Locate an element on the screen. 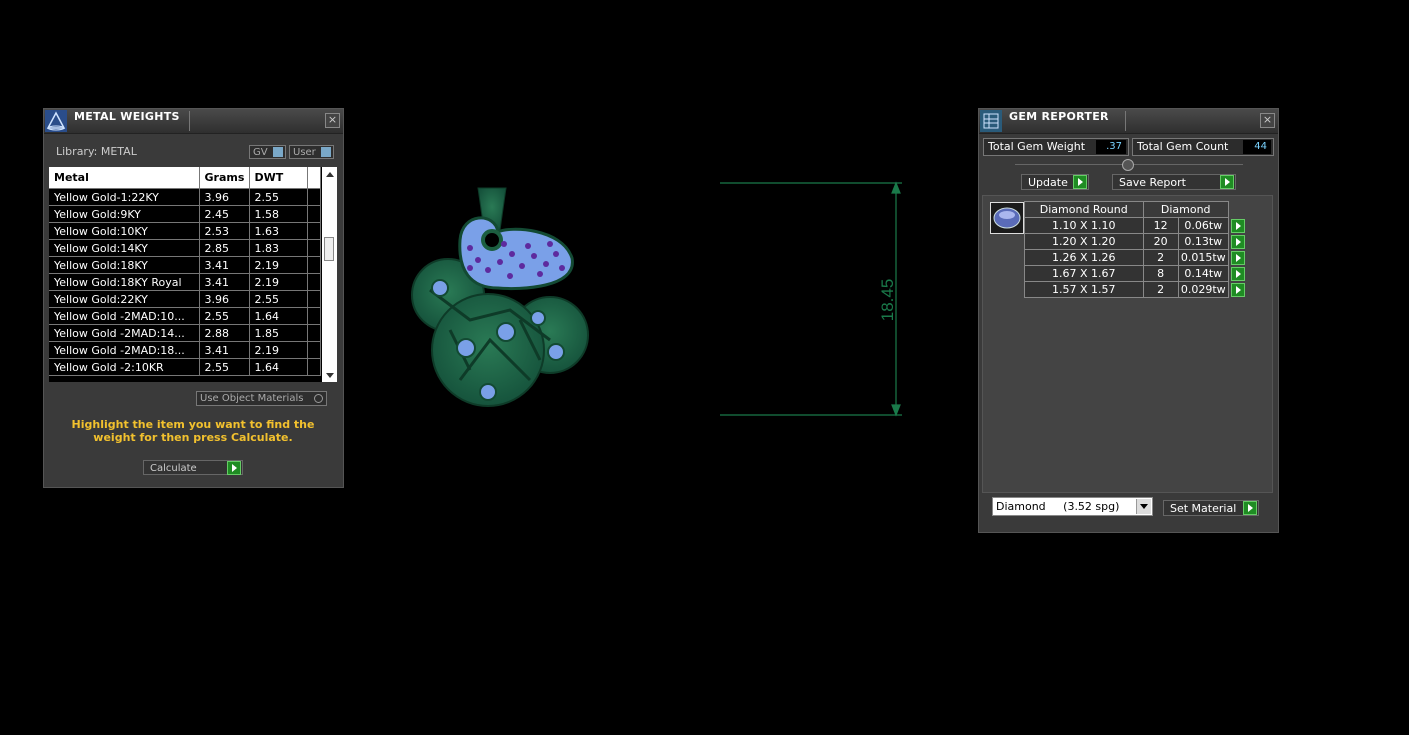  diamond-round-icon is located at coordinates (1007, 218).